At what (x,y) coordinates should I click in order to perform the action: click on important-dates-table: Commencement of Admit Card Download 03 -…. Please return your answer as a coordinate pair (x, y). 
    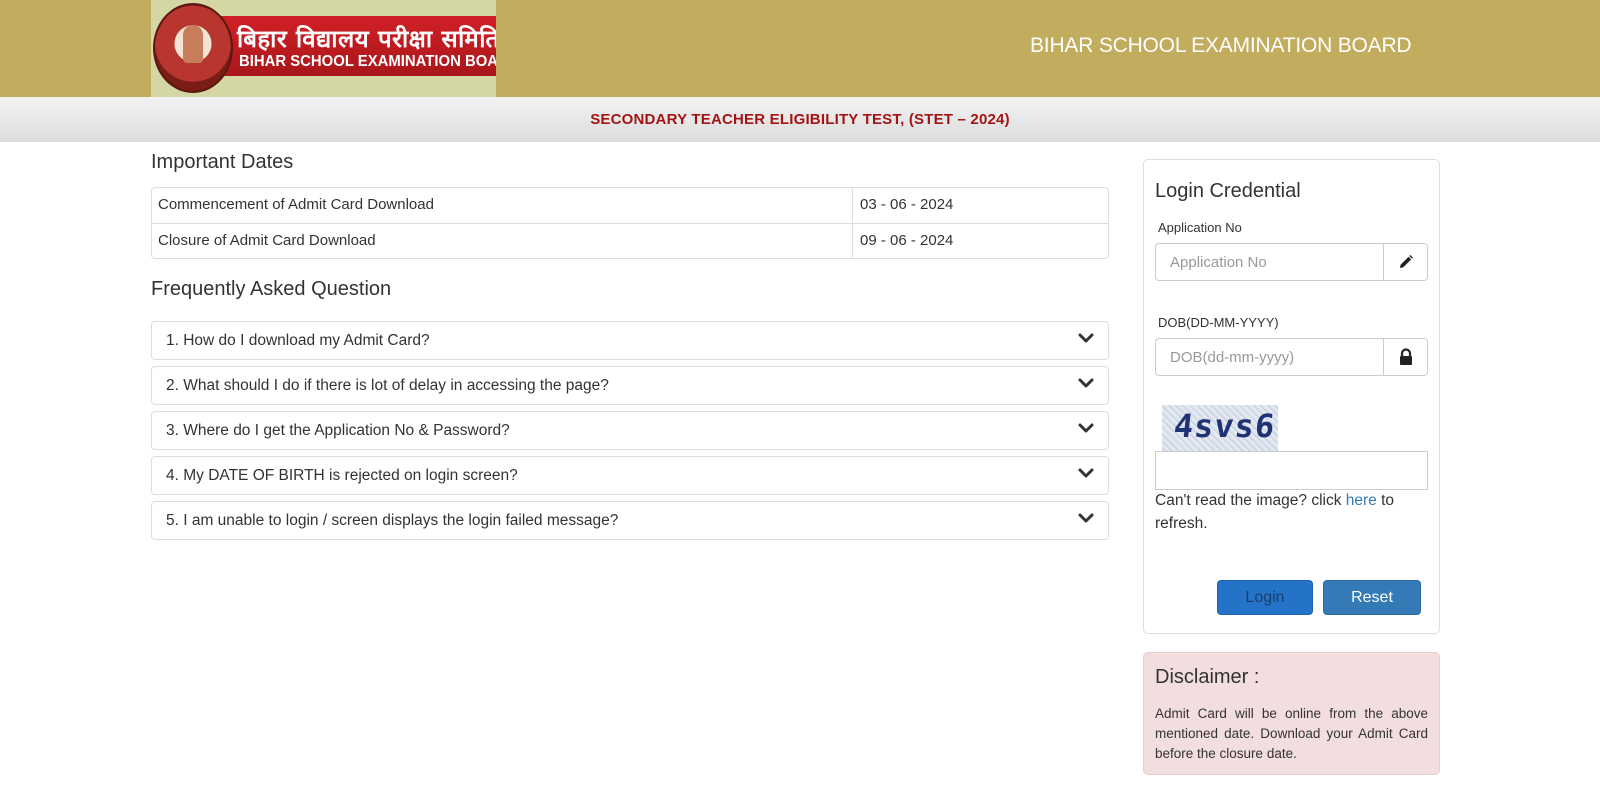
    Looking at the image, I should click on (630, 223).